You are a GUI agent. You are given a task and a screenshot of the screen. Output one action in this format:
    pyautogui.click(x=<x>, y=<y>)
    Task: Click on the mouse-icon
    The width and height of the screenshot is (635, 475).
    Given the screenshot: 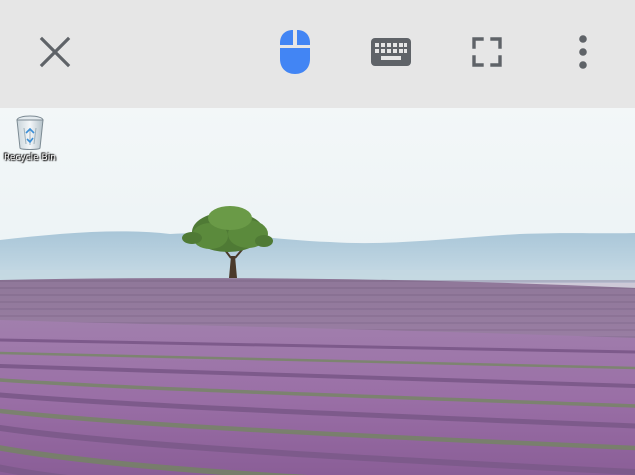 What is the action you would take?
    pyautogui.click(x=295, y=52)
    